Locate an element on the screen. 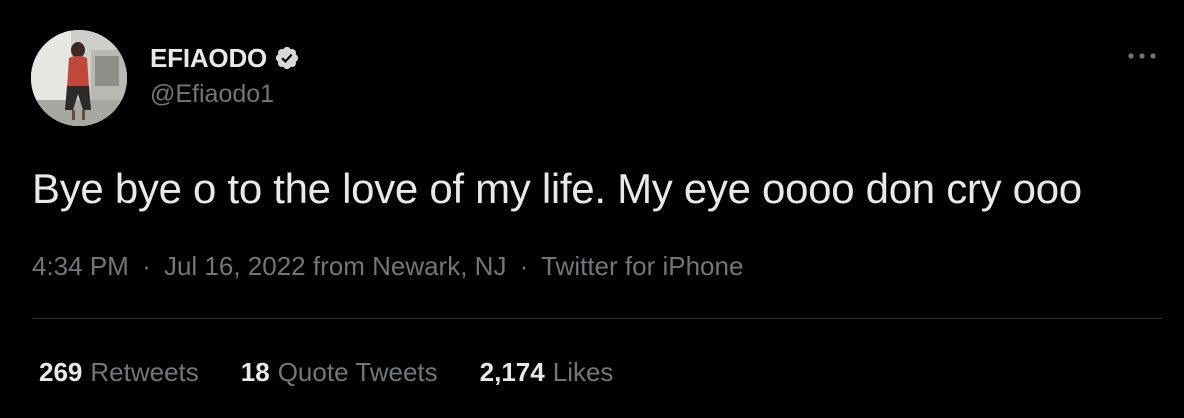 The height and width of the screenshot is (418, 1184). display-name: EFIAODO is located at coordinates (208, 58).